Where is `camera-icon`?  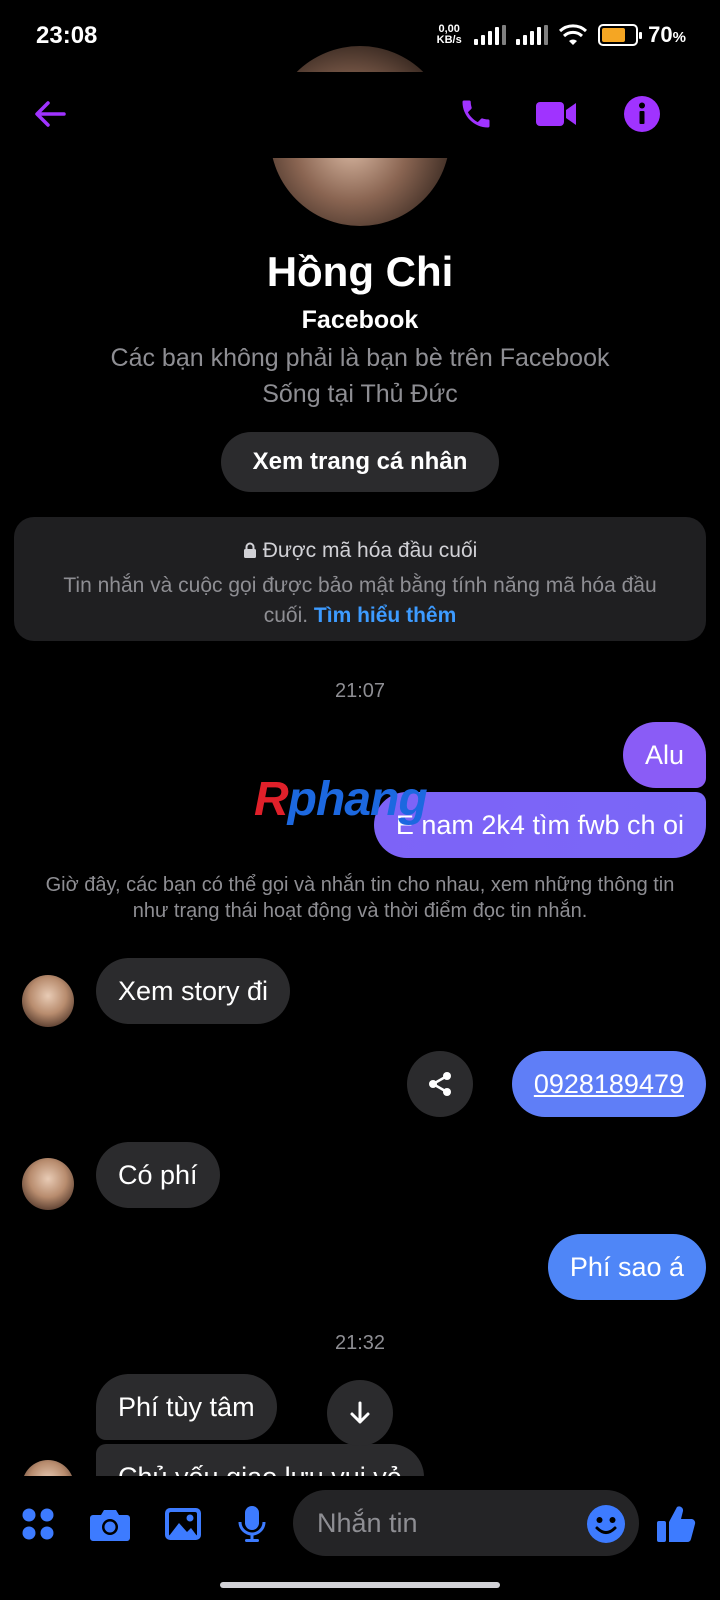 camera-icon is located at coordinates (110, 1525).